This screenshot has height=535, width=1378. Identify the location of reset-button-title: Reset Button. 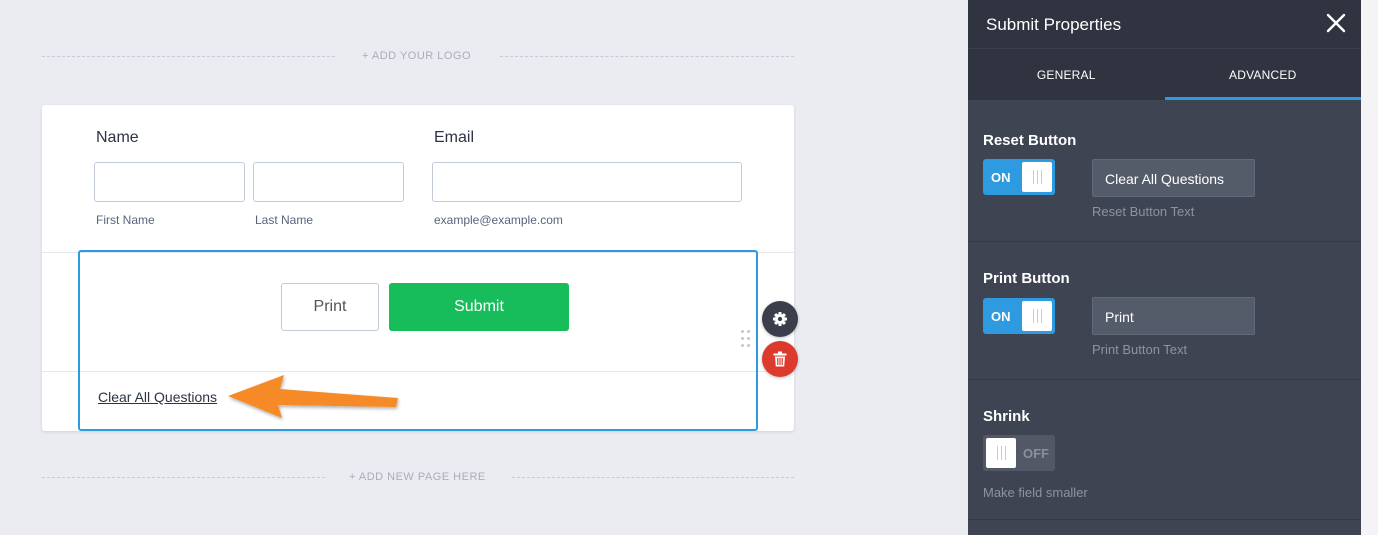
(1030, 140).